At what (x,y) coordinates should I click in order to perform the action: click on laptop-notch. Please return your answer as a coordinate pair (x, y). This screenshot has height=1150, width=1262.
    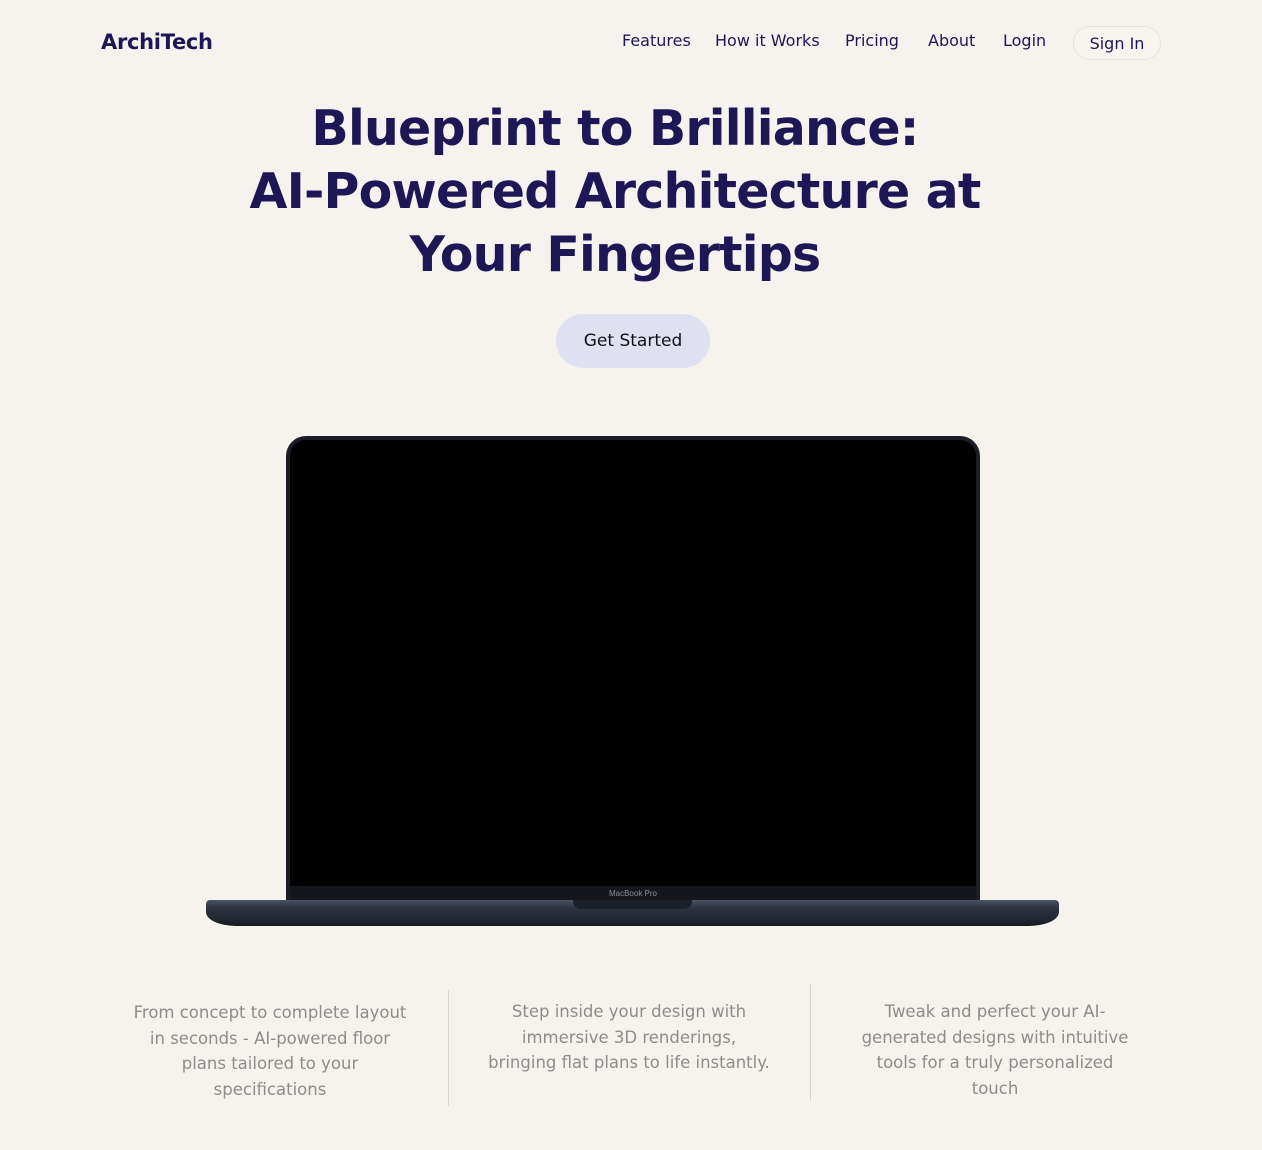
    Looking at the image, I should click on (632, 904).